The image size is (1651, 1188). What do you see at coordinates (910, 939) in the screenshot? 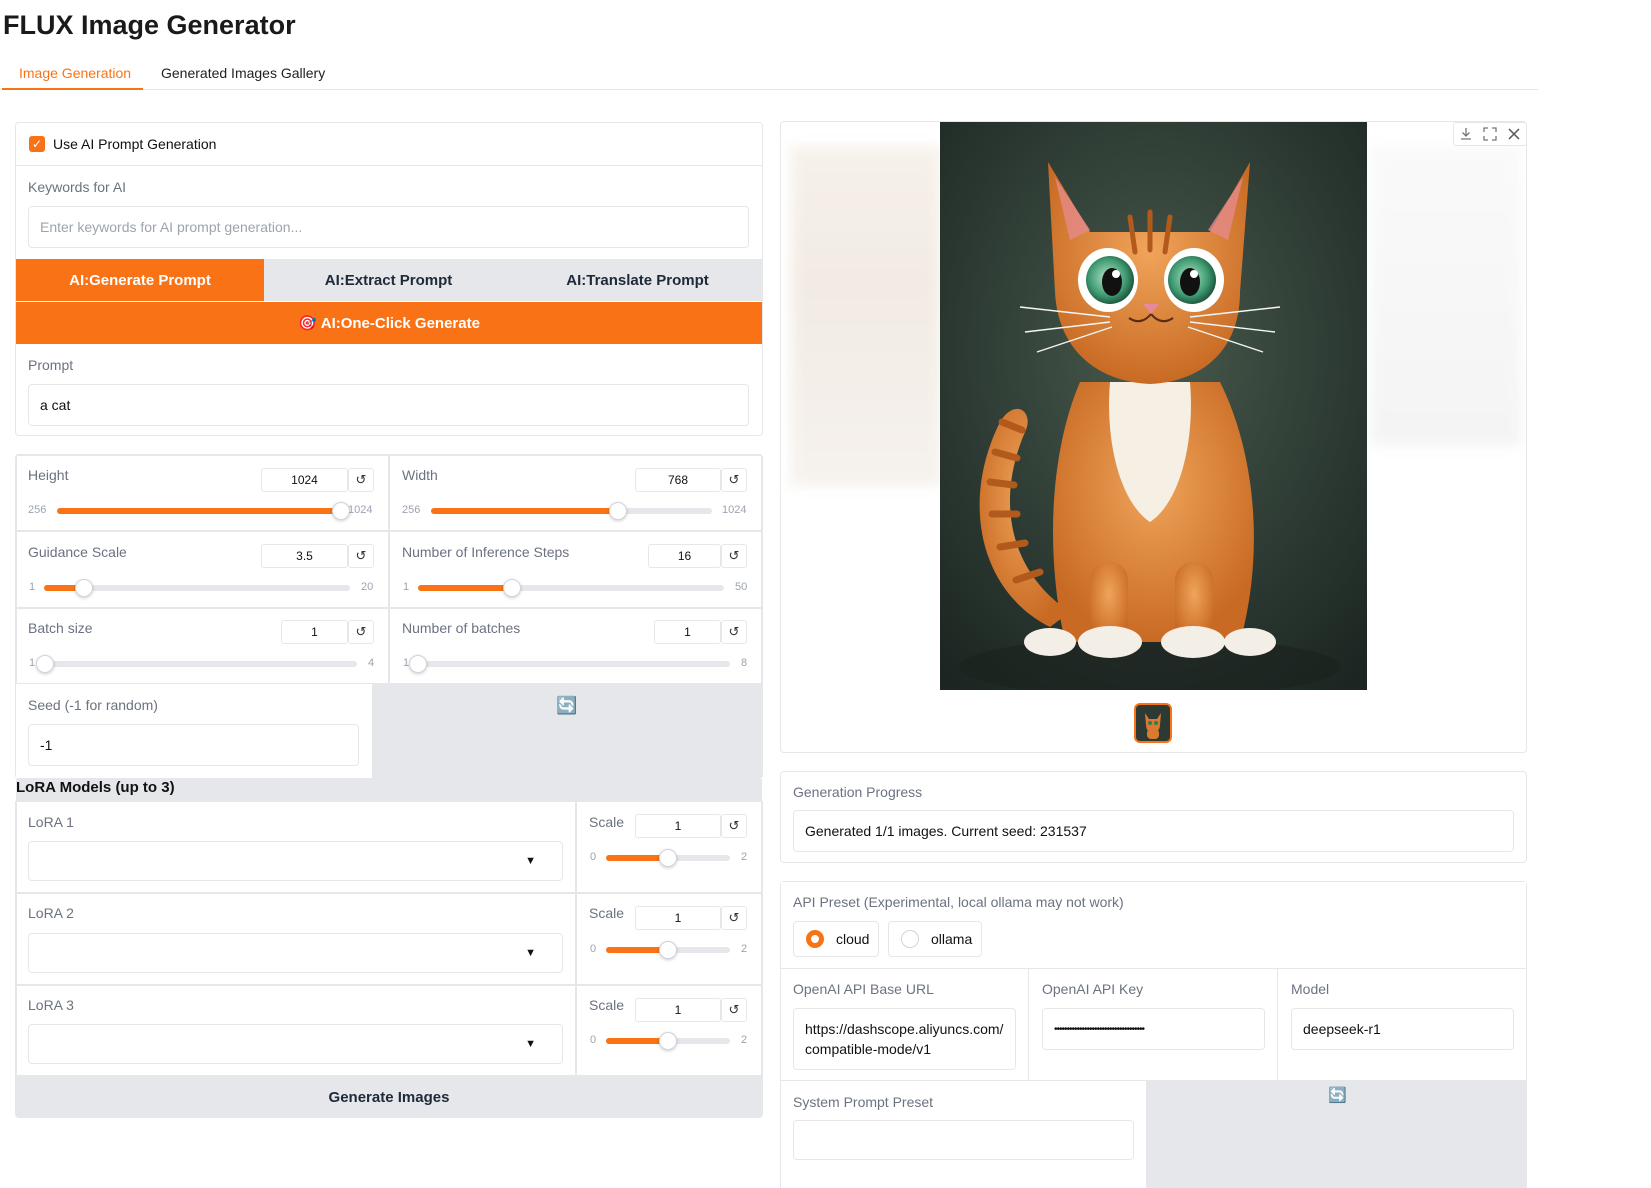
I see `radio-unselected` at bounding box center [910, 939].